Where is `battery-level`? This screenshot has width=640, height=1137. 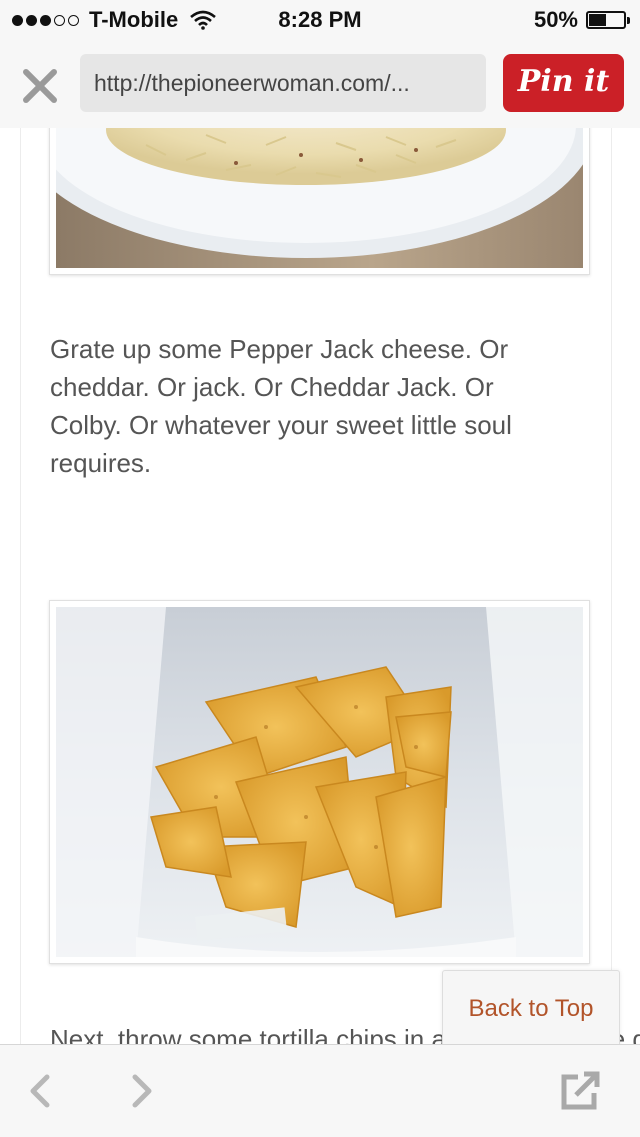 battery-level is located at coordinates (597, 20).